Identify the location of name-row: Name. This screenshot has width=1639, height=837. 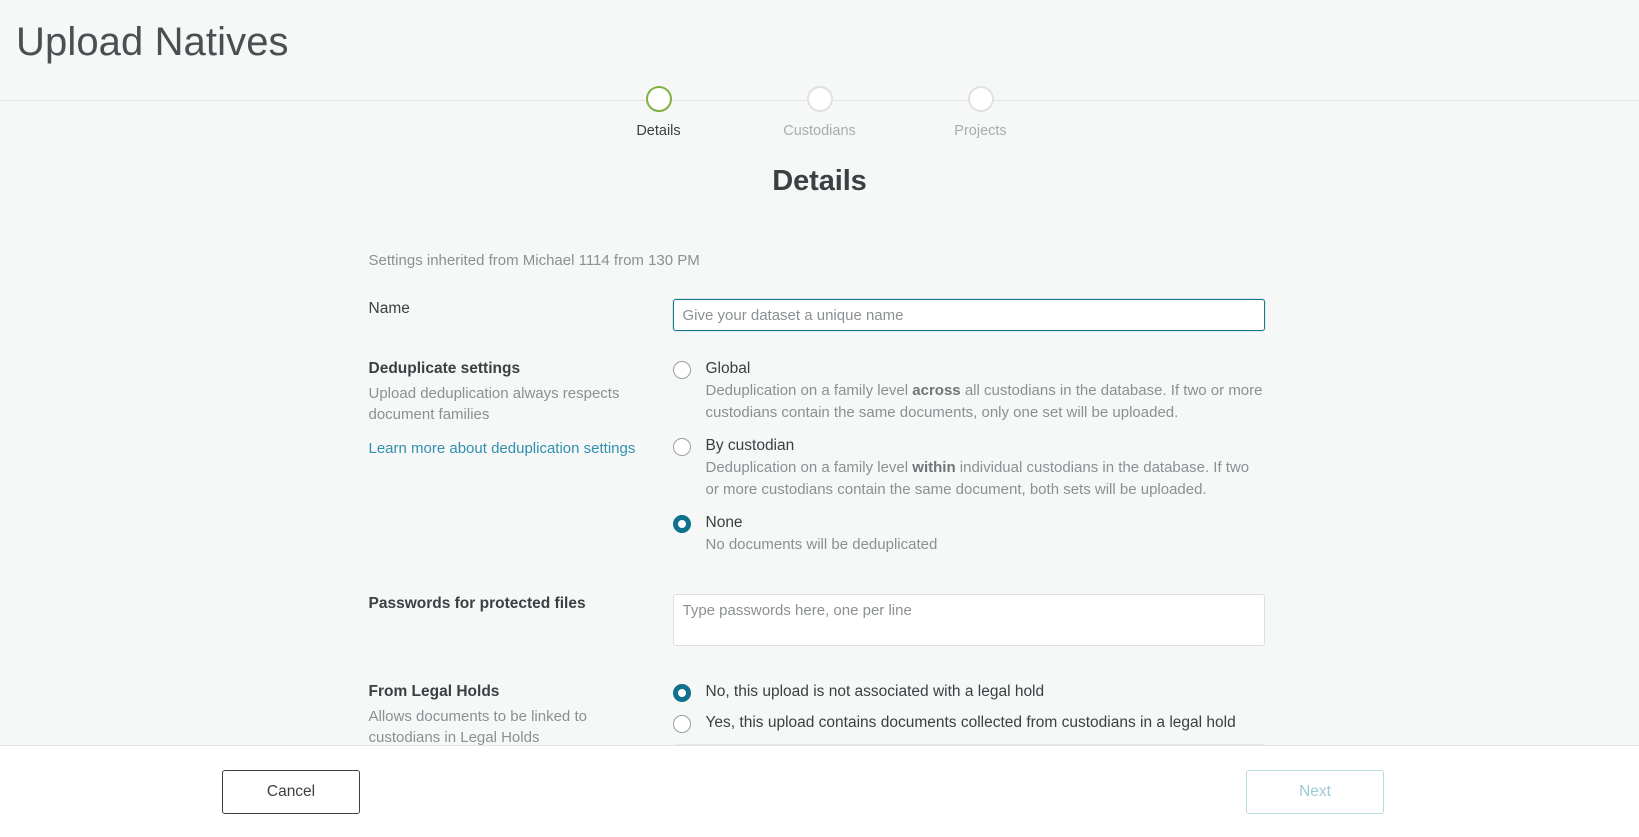
(827, 315).